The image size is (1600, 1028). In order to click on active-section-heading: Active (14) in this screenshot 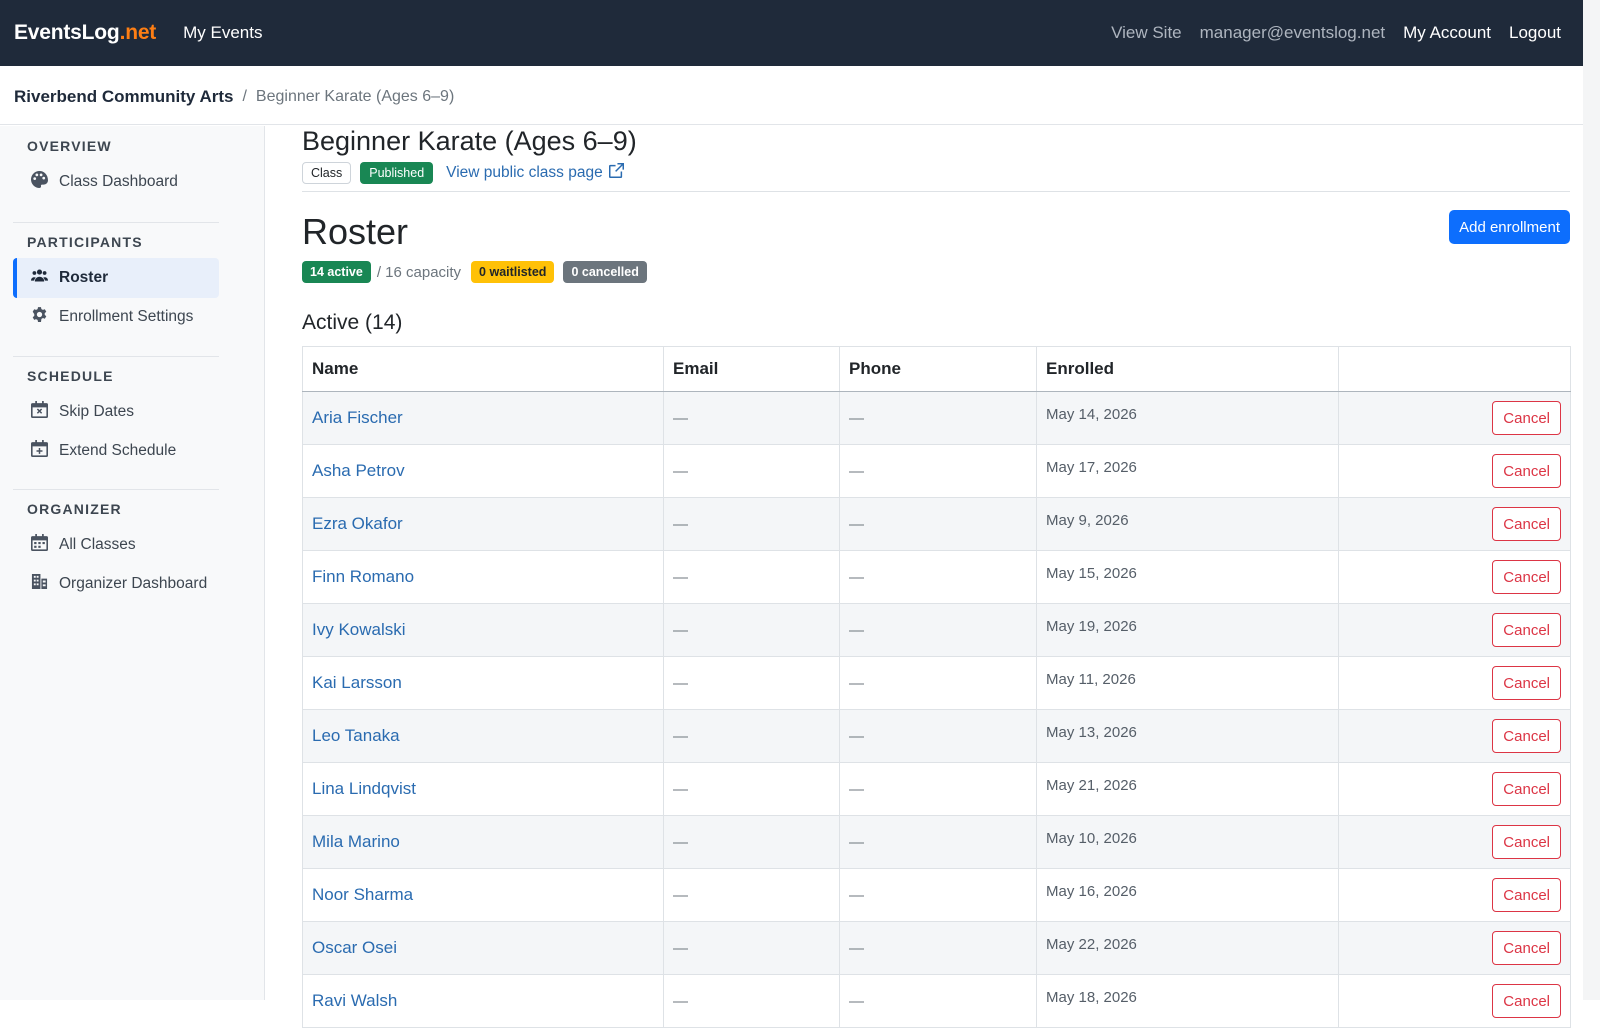, I will do `click(352, 322)`.